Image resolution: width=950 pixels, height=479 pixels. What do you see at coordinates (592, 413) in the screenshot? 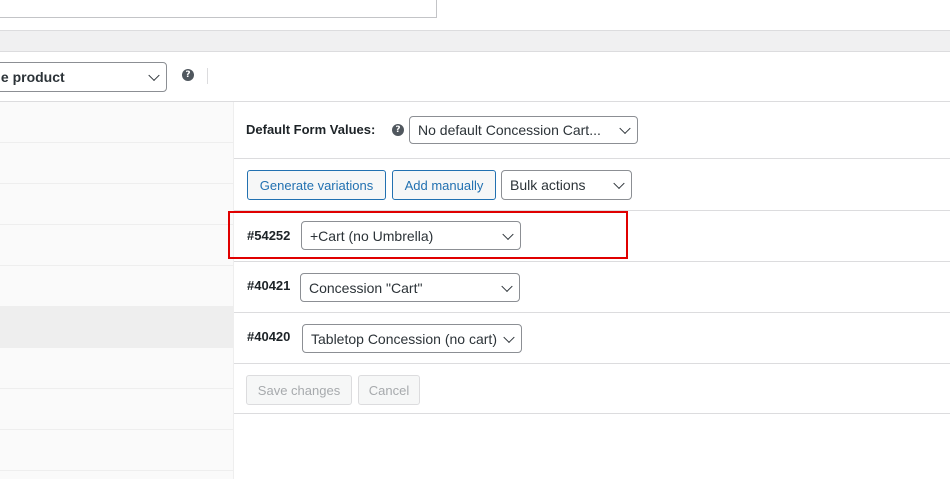
I see `footer-divider` at bounding box center [592, 413].